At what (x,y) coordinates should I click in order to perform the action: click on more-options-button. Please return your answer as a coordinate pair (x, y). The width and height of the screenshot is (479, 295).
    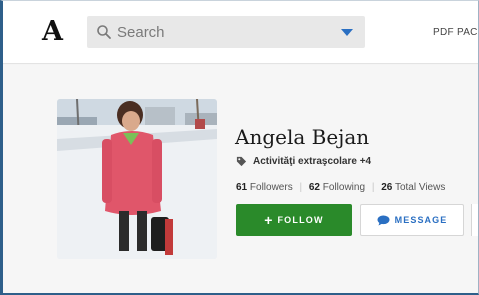
    Looking at the image, I should click on (474, 220).